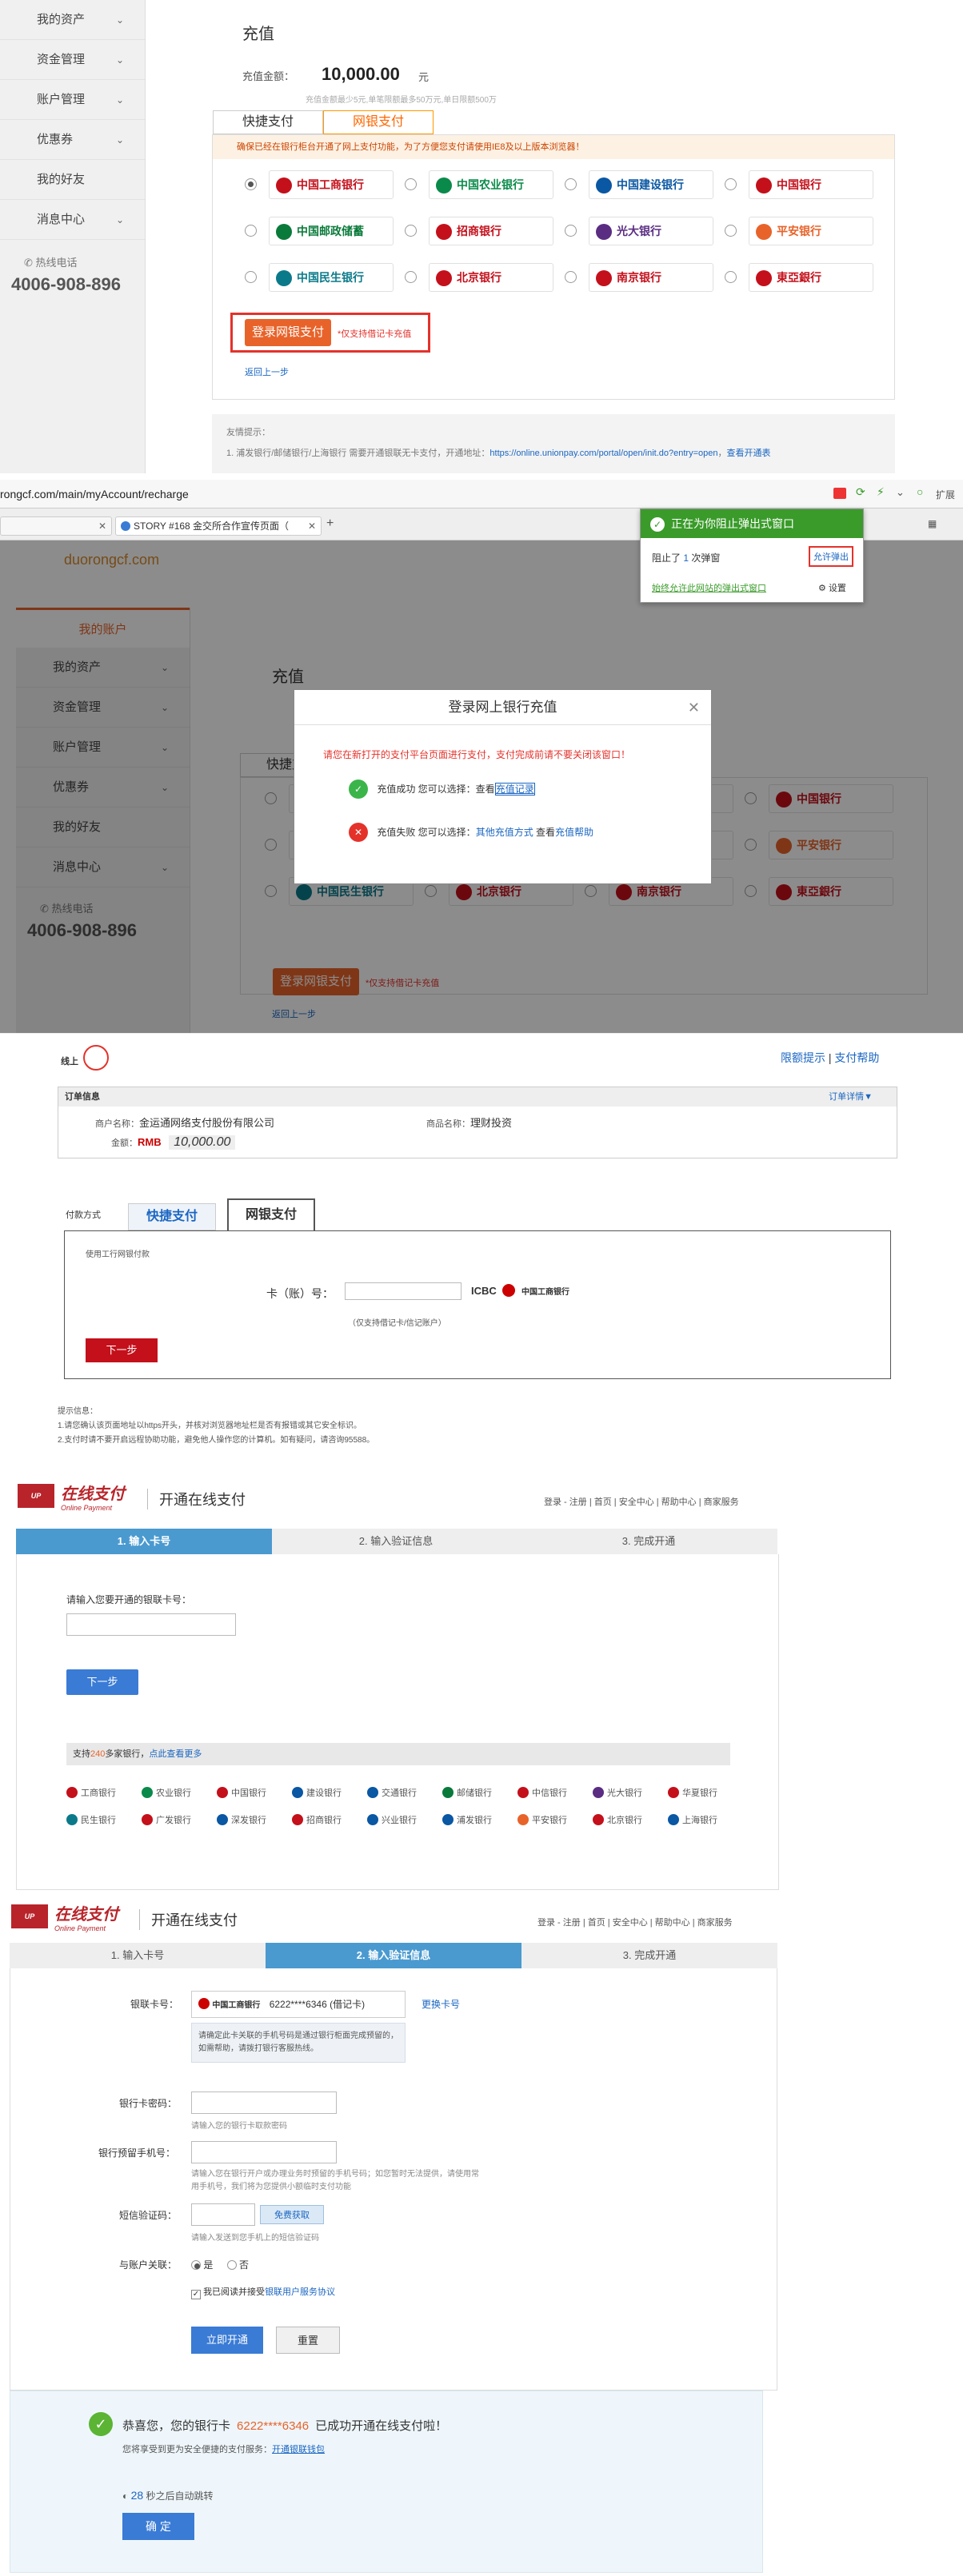 Image resolution: width=963 pixels, height=2576 pixels. What do you see at coordinates (504, 833) in the screenshot?
I see `other-method-link: 其他充值方式` at bounding box center [504, 833].